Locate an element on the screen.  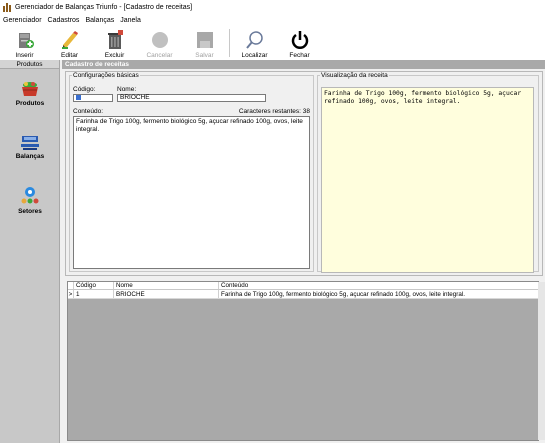
column-header-code: Código is located at coordinates (94, 285).